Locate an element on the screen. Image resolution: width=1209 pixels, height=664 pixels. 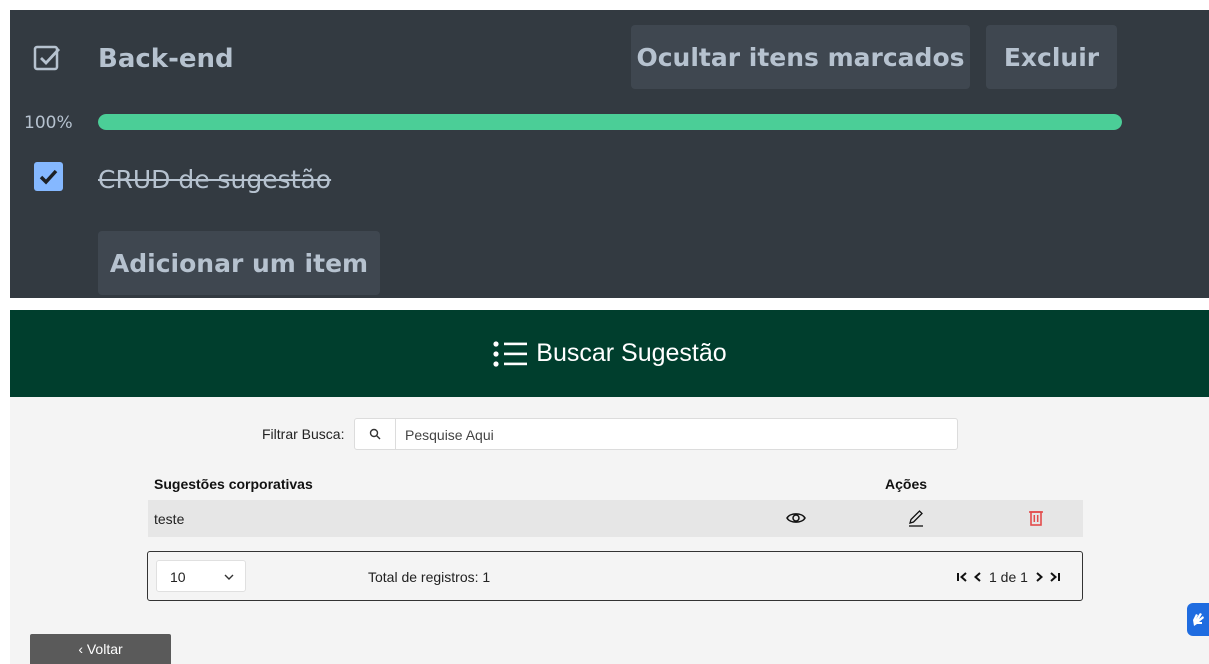
delete-checklist-label: Excluir is located at coordinates (1051, 57).